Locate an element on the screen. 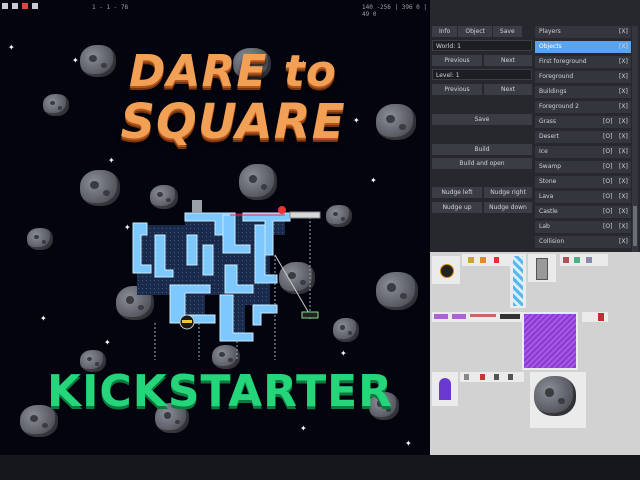  door-icon is located at coordinates (542, 269).